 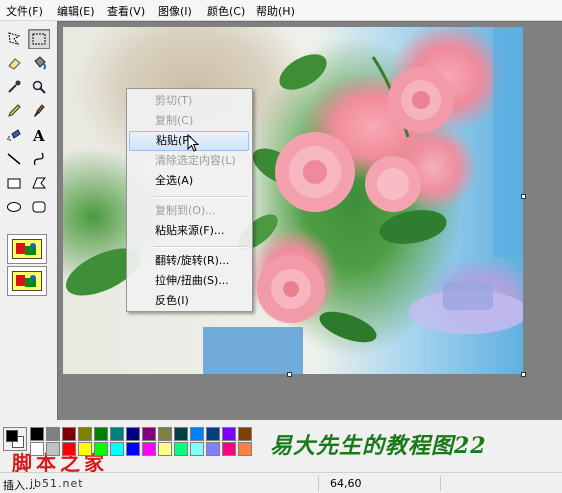 I want to click on menu-item-select-all: 全选(A), so click(x=189, y=181).